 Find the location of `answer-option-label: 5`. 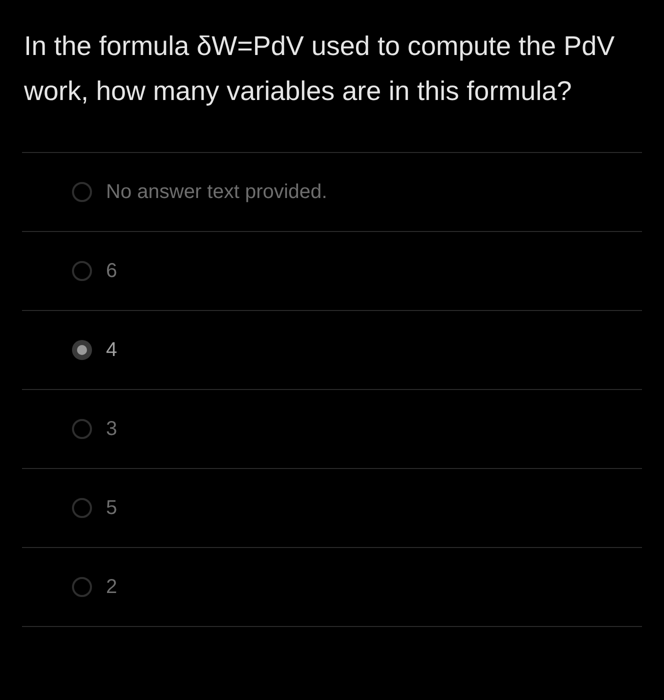

answer-option-label: 5 is located at coordinates (112, 508).